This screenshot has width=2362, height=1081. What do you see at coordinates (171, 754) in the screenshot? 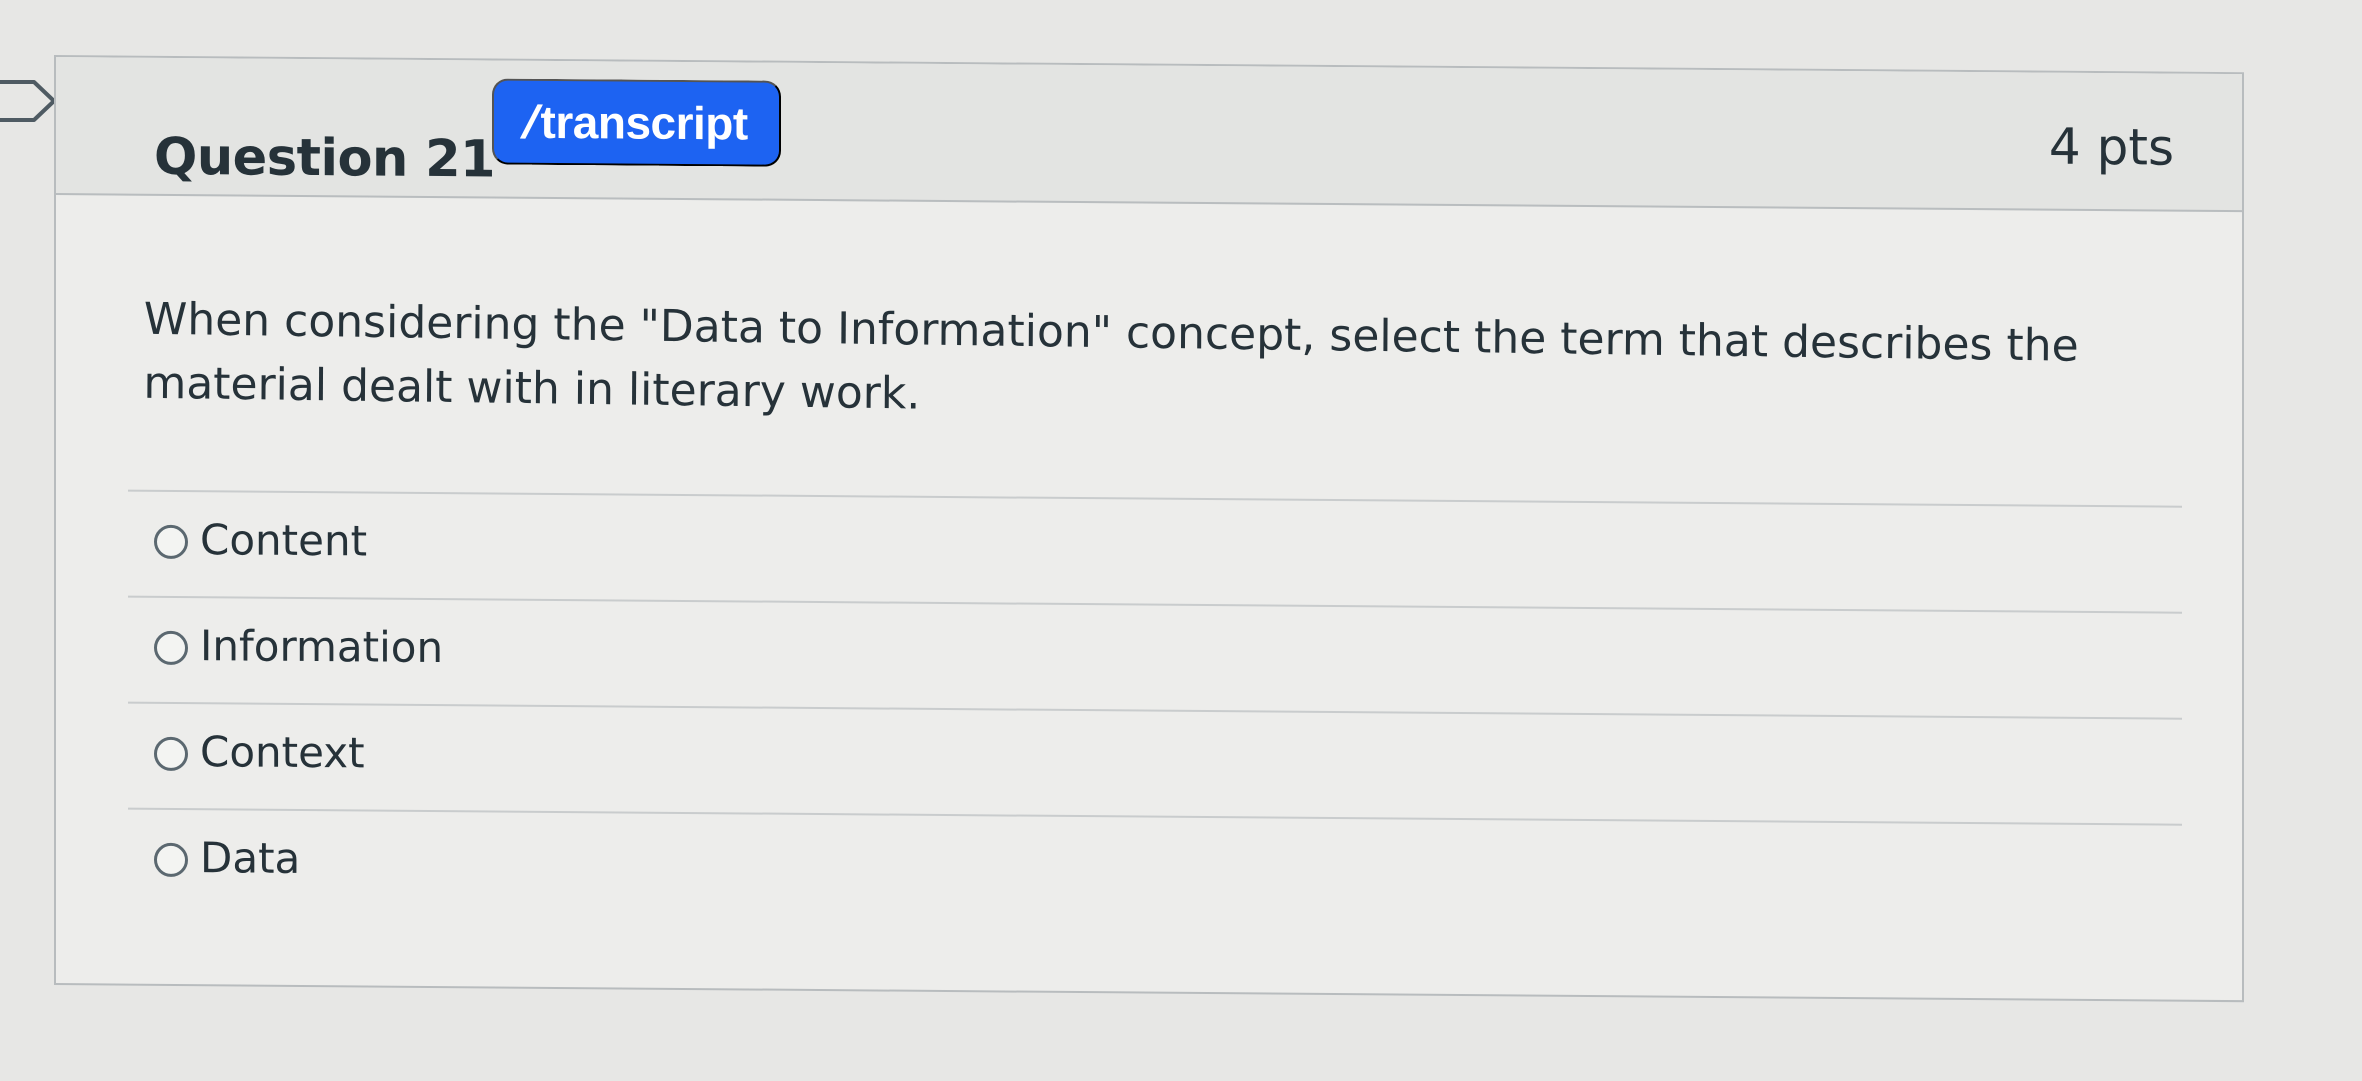
I see `radio-button-context` at bounding box center [171, 754].